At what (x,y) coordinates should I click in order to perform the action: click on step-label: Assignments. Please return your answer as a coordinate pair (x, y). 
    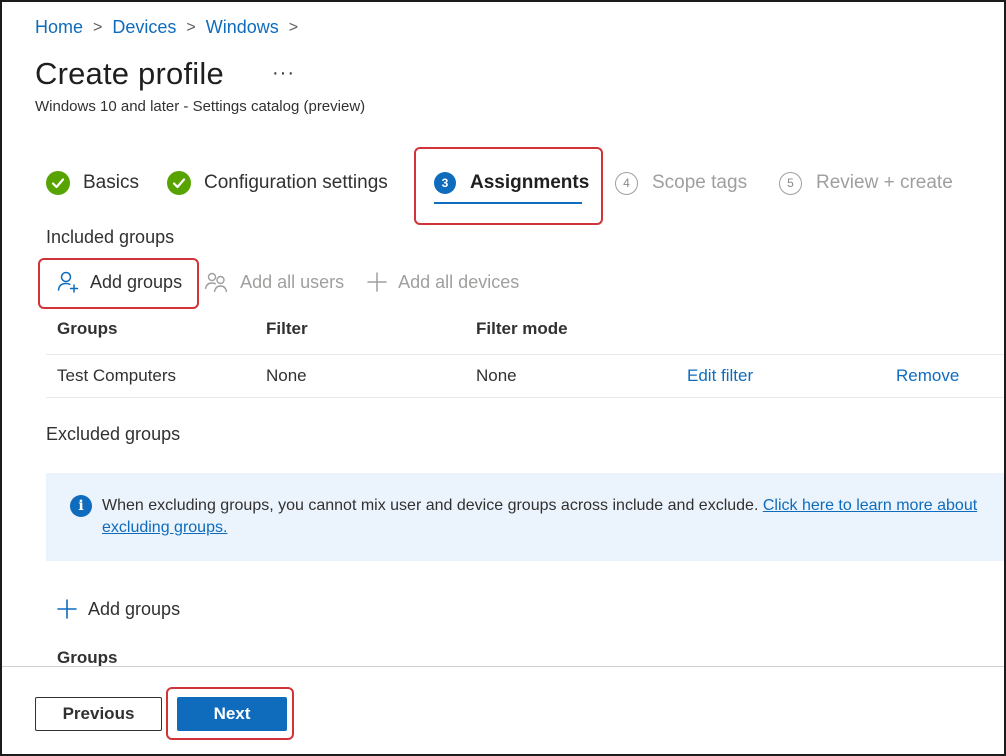
    Looking at the image, I should click on (530, 182).